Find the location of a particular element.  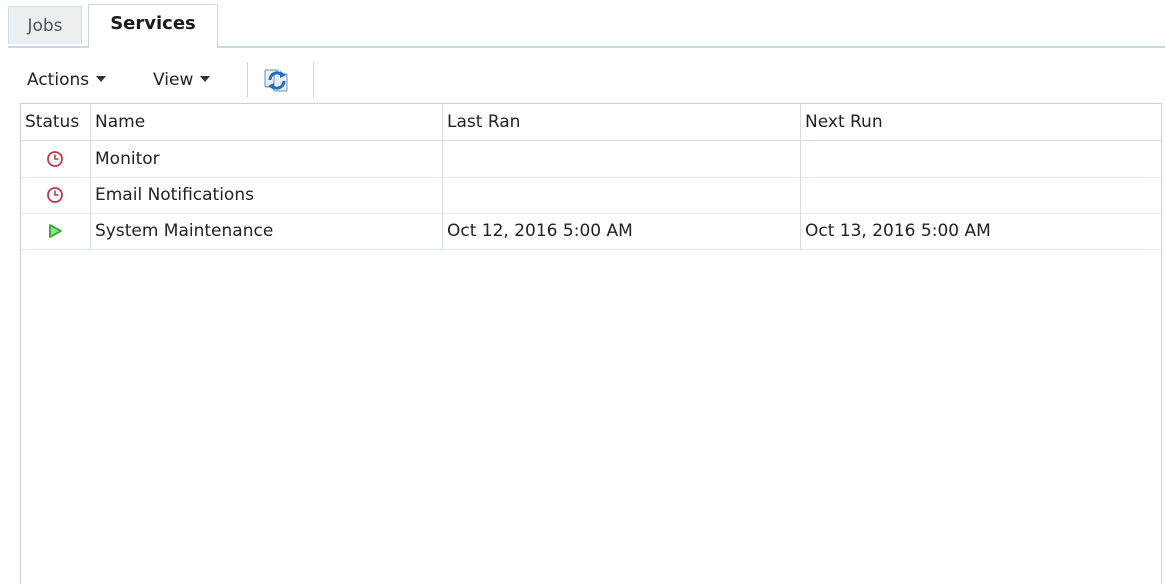

view-menu-label: View is located at coordinates (173, 80).